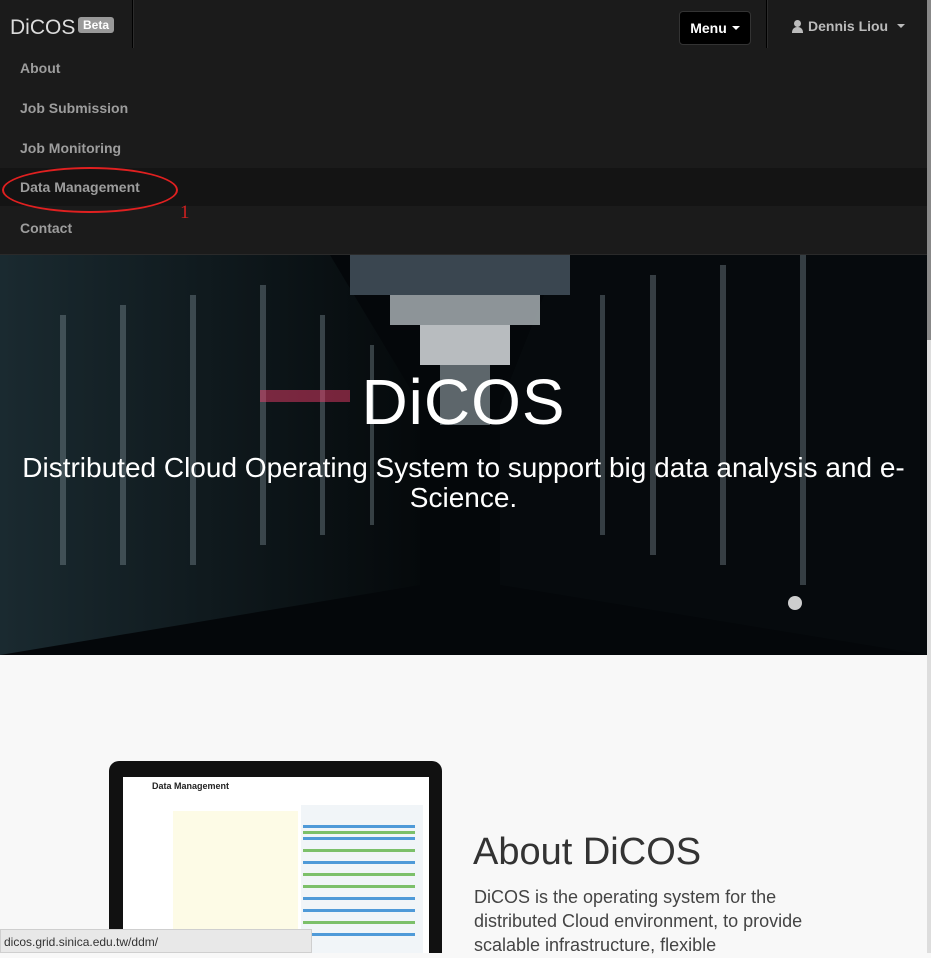  I want to click on user-menu: Dennis Liou, so click(849, 26).